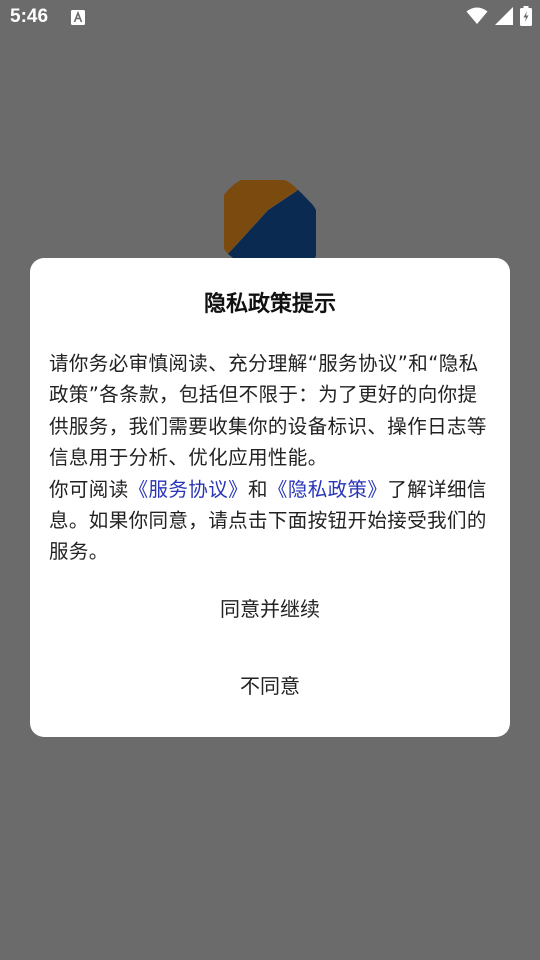  I want to click on font-a-icon, so click(78, 17).